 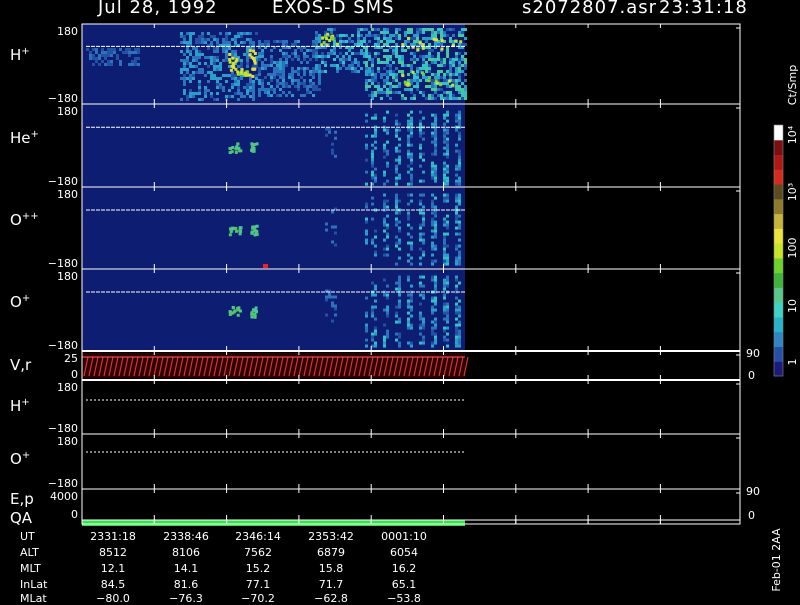 I want to click on ephemeris-cell: −62.8, so click(x=331, y=598).